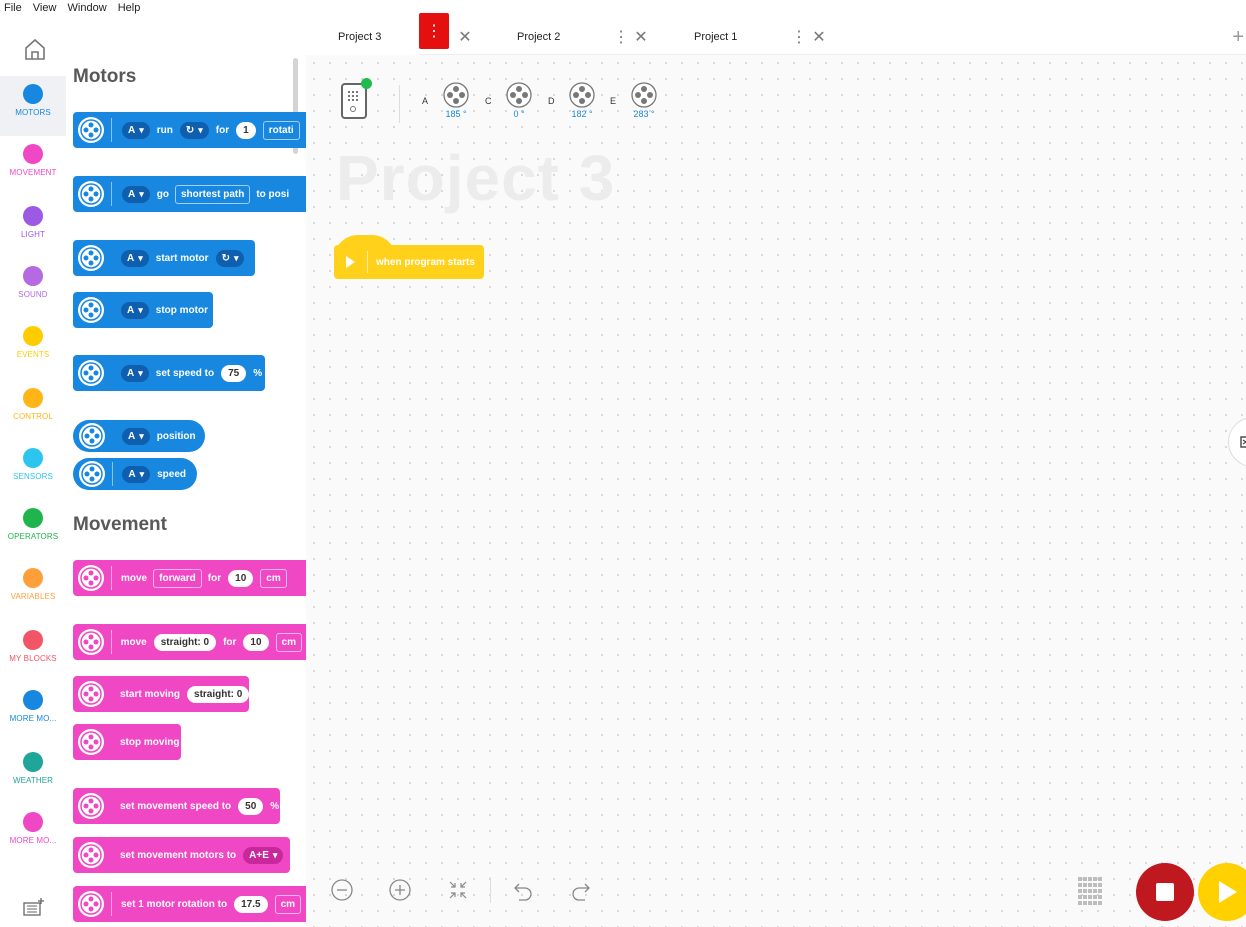 The width and height of the screenshot is (1246, 927). I want to click on direction-dropdown: forward, so click(177, 578).